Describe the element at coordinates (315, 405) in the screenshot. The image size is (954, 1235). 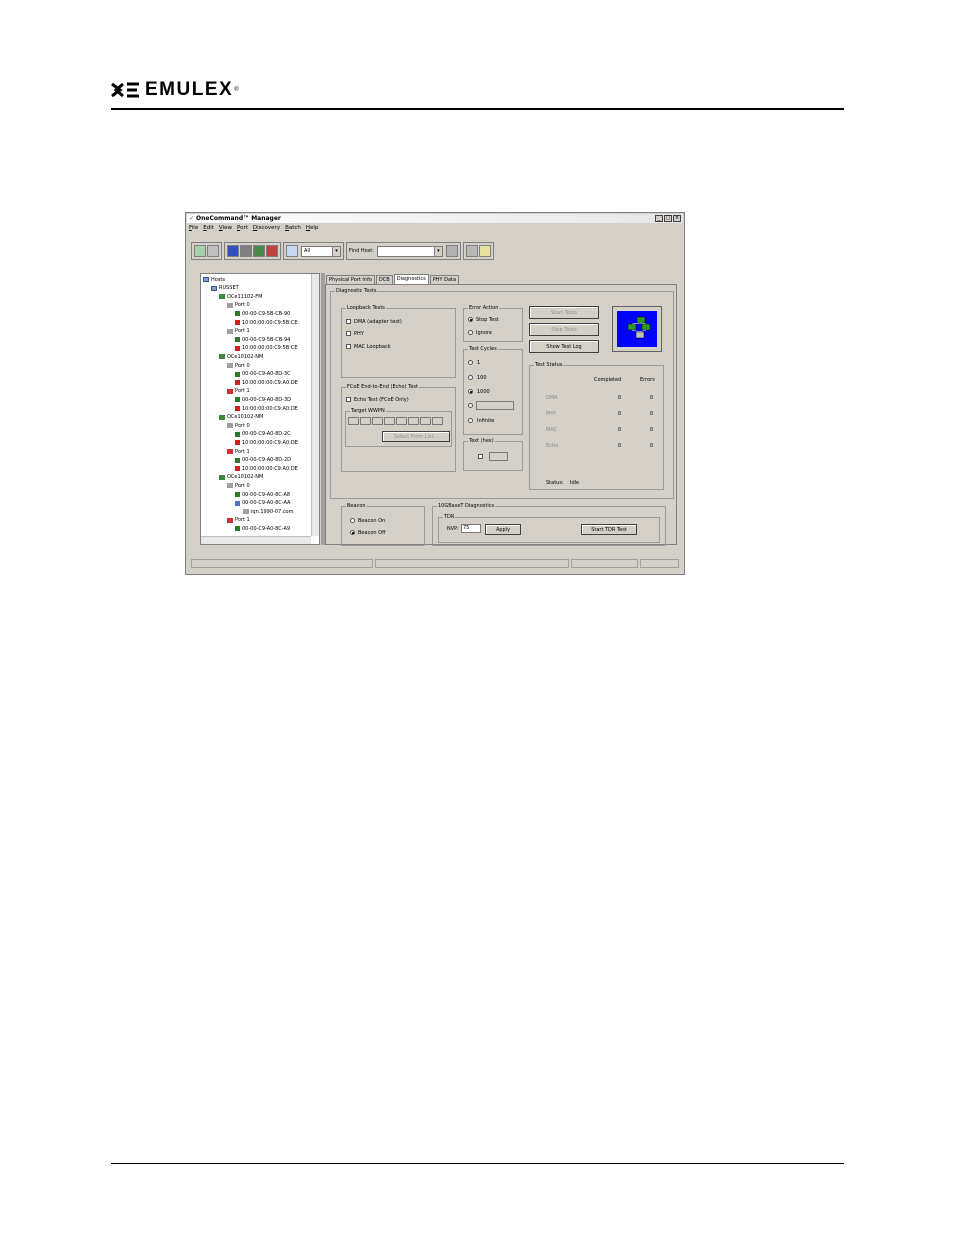
I see `tree-vertical-scrollbar` at that location.